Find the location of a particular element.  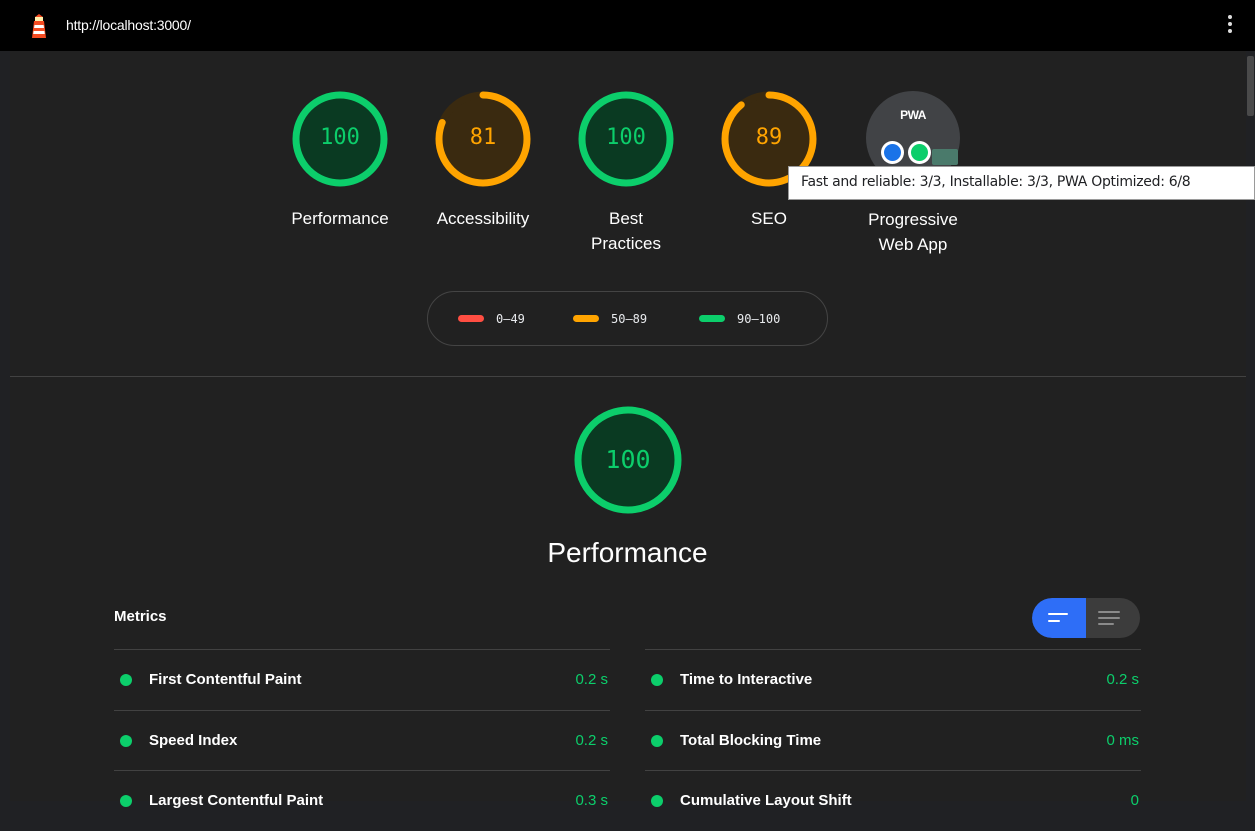

performance-score: 100 is located at coordinates (628, 459).